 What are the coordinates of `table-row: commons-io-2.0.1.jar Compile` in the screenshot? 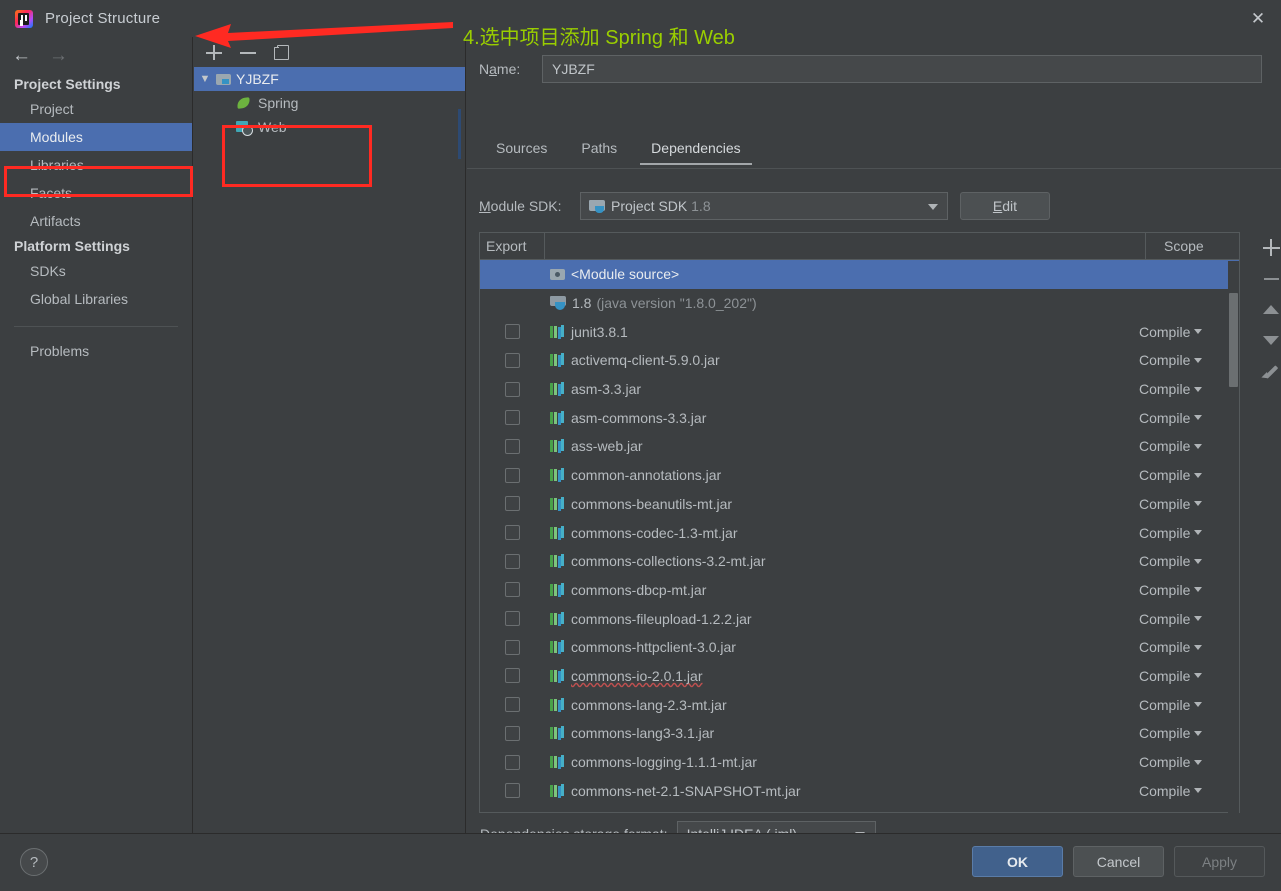 It's located at (859, 676).